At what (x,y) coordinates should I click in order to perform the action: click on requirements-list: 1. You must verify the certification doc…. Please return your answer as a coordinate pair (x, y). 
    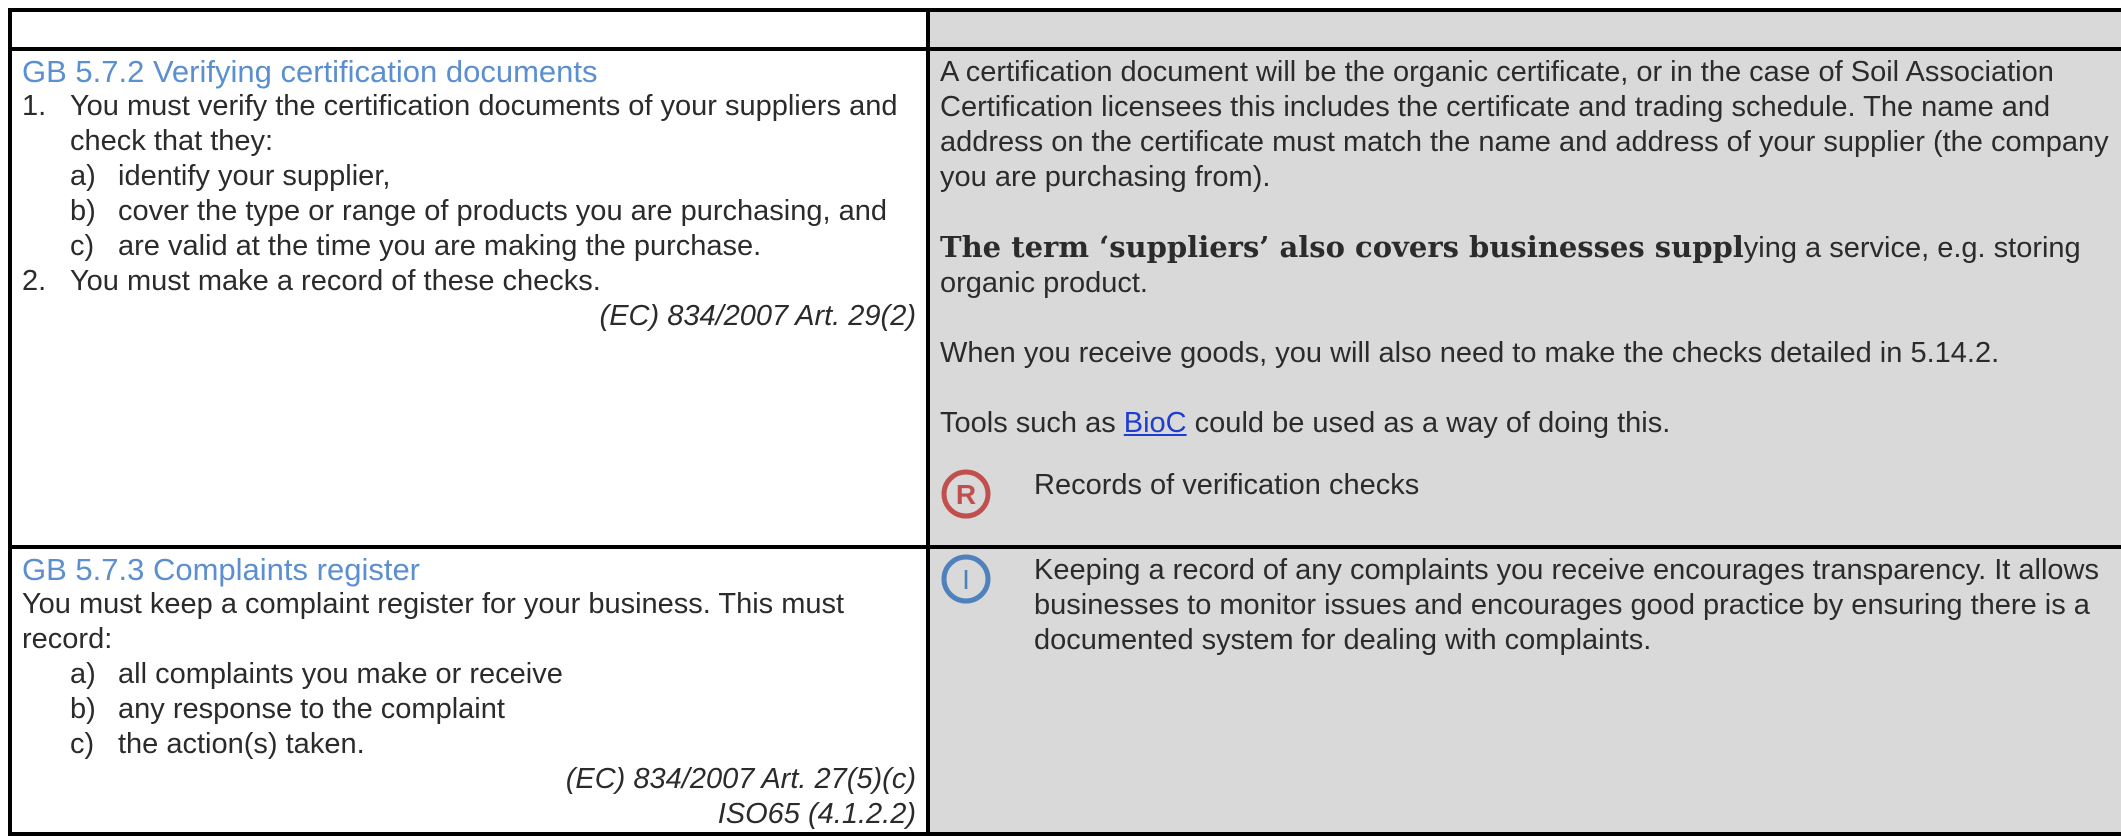
    Looking at the image, I should click on (469, 194).